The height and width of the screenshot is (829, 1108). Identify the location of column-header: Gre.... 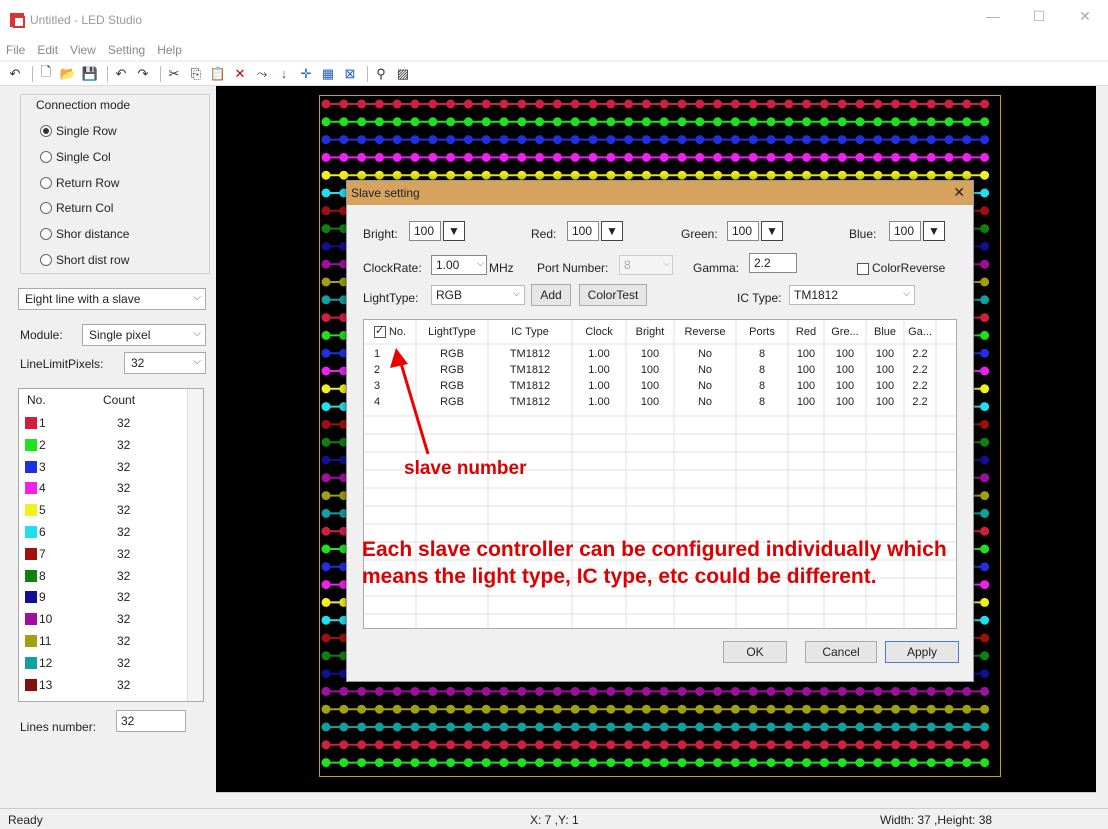
(845, 332).